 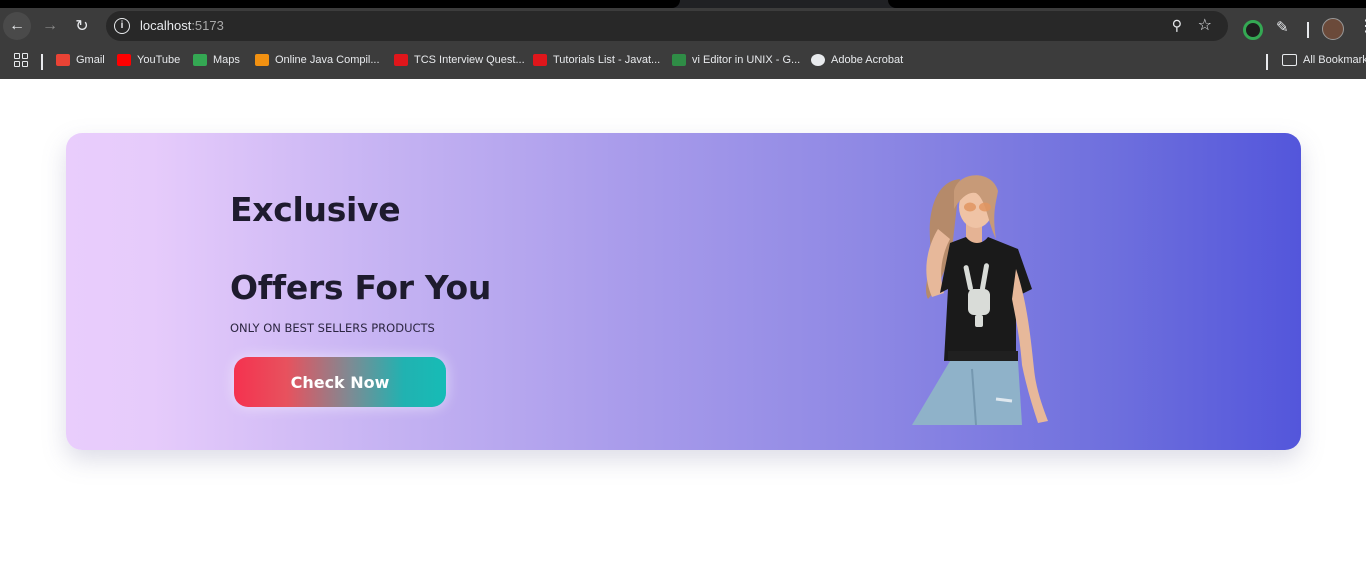 I want to click on maps-icon, so click(x=200, y=60).